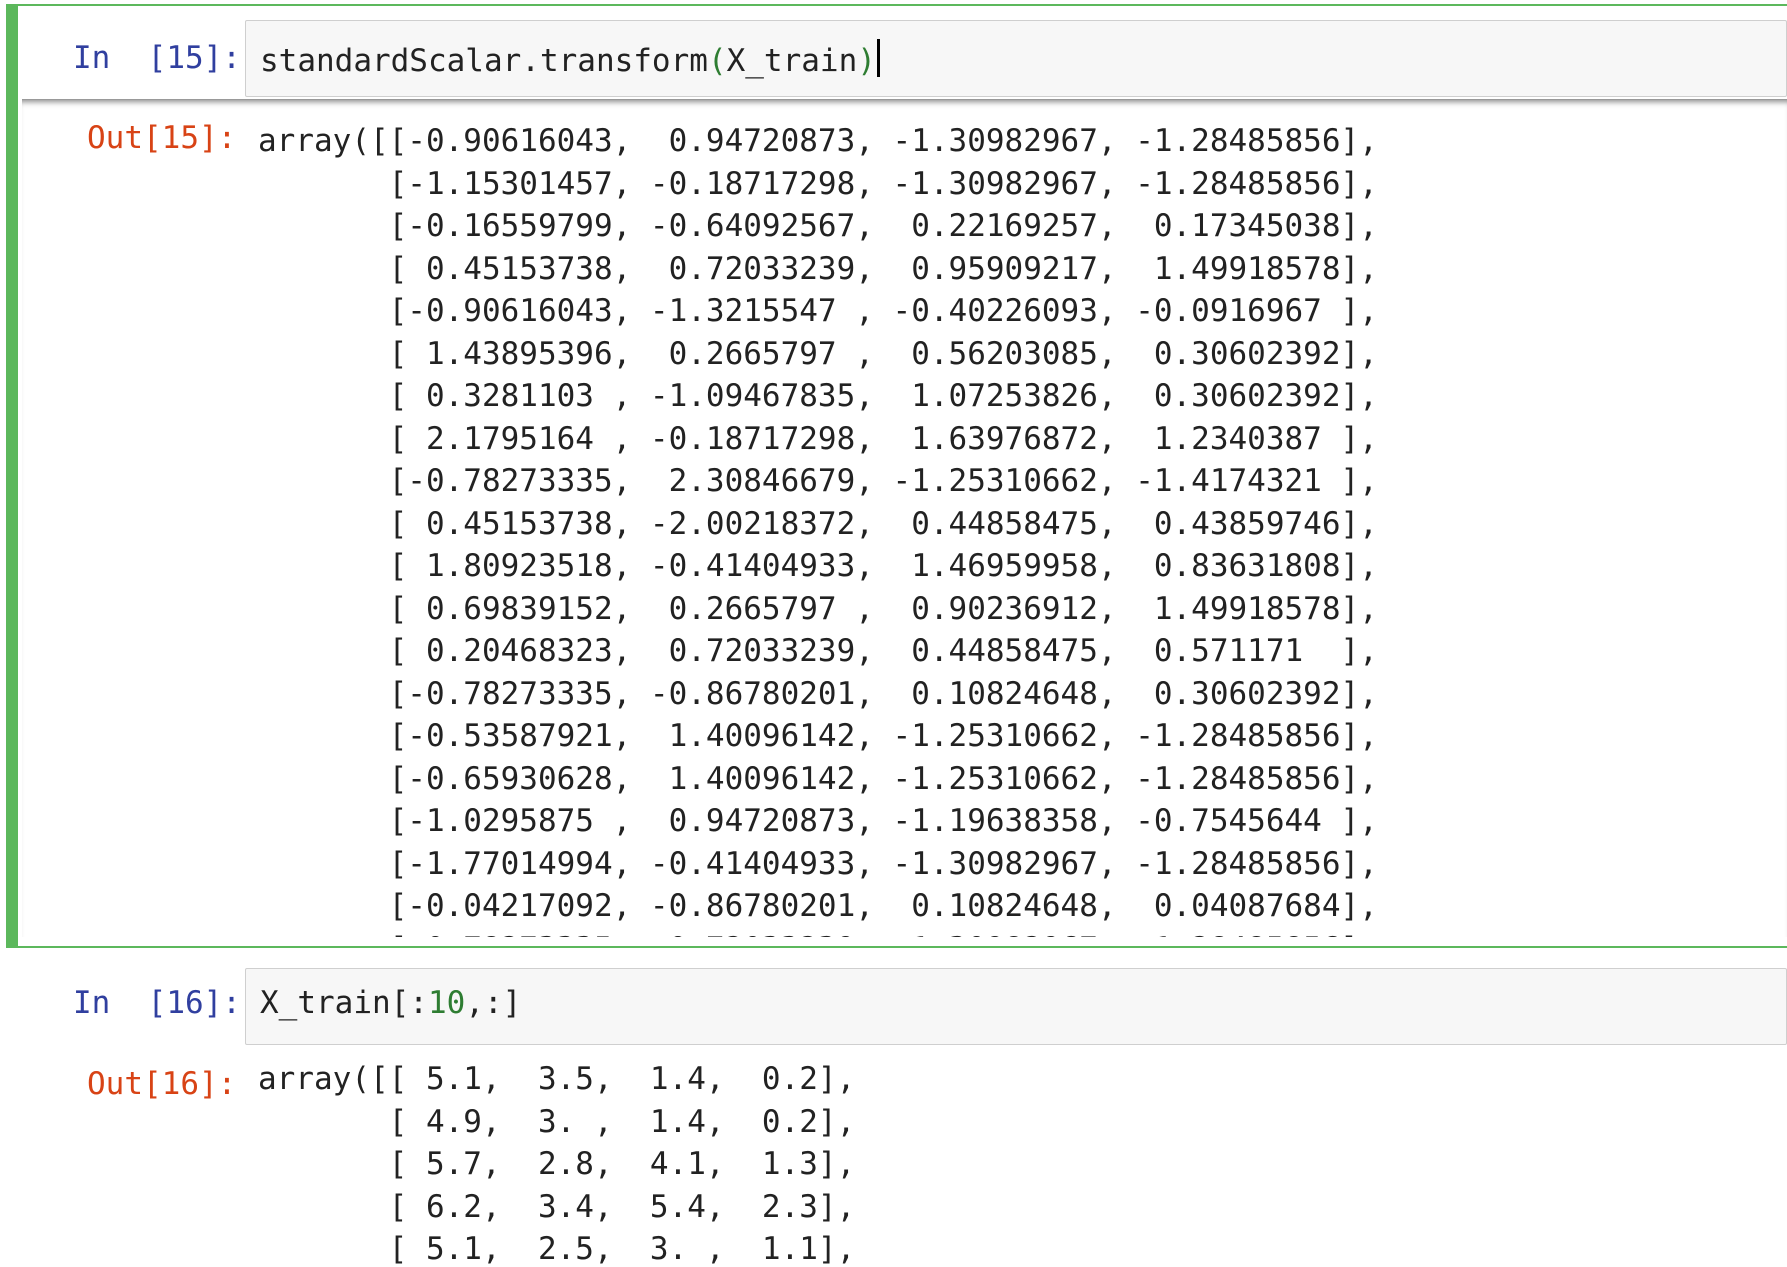  Describe the element at coordinates (484, 61) in the screenshot. I see `code-text: standardScalar.transform` at that location.